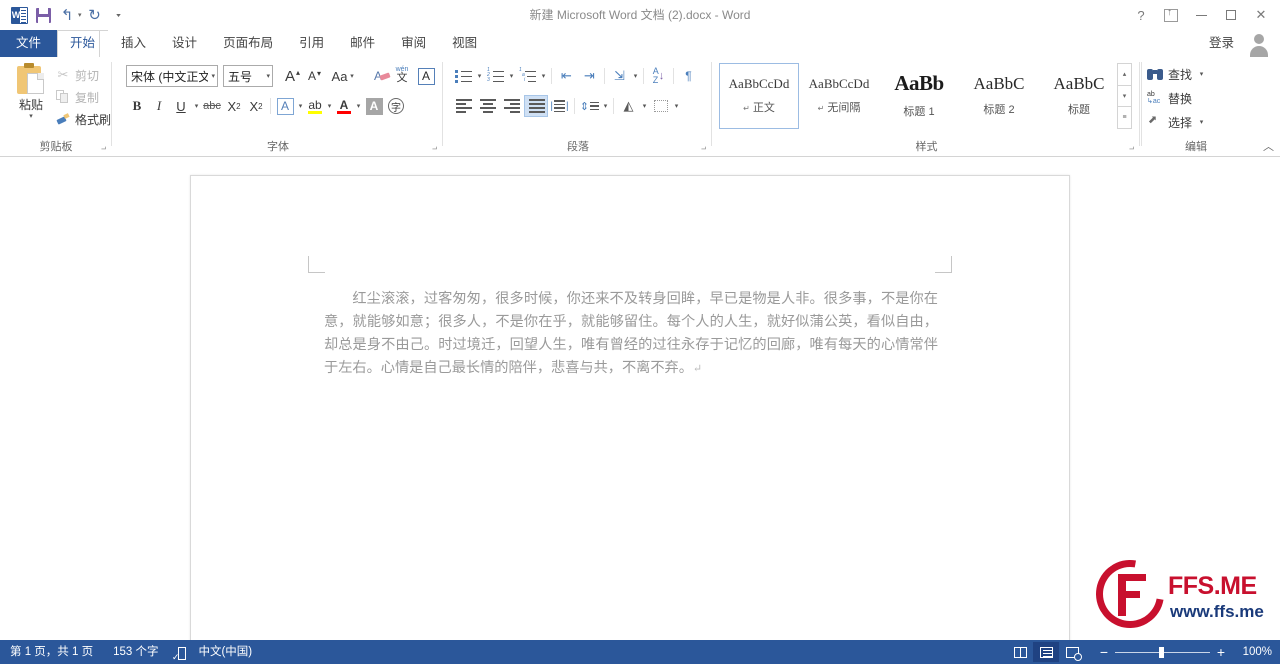 The image size is (1280, 664). I want to click on find-button: 查找 ▾, so click(1176, 74).